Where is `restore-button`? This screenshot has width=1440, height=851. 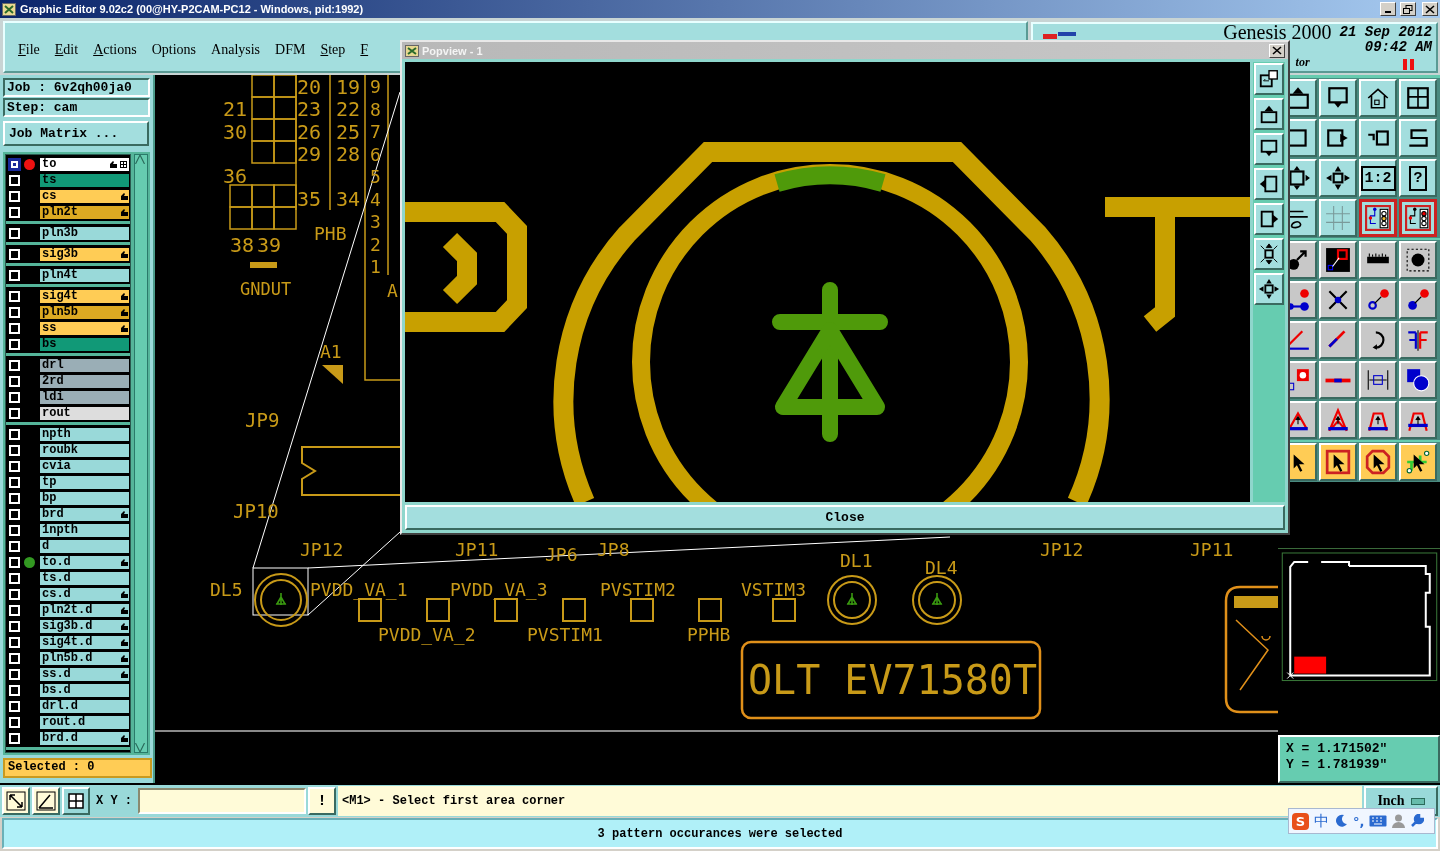
restore-button is located at coordinates (1408, 9).